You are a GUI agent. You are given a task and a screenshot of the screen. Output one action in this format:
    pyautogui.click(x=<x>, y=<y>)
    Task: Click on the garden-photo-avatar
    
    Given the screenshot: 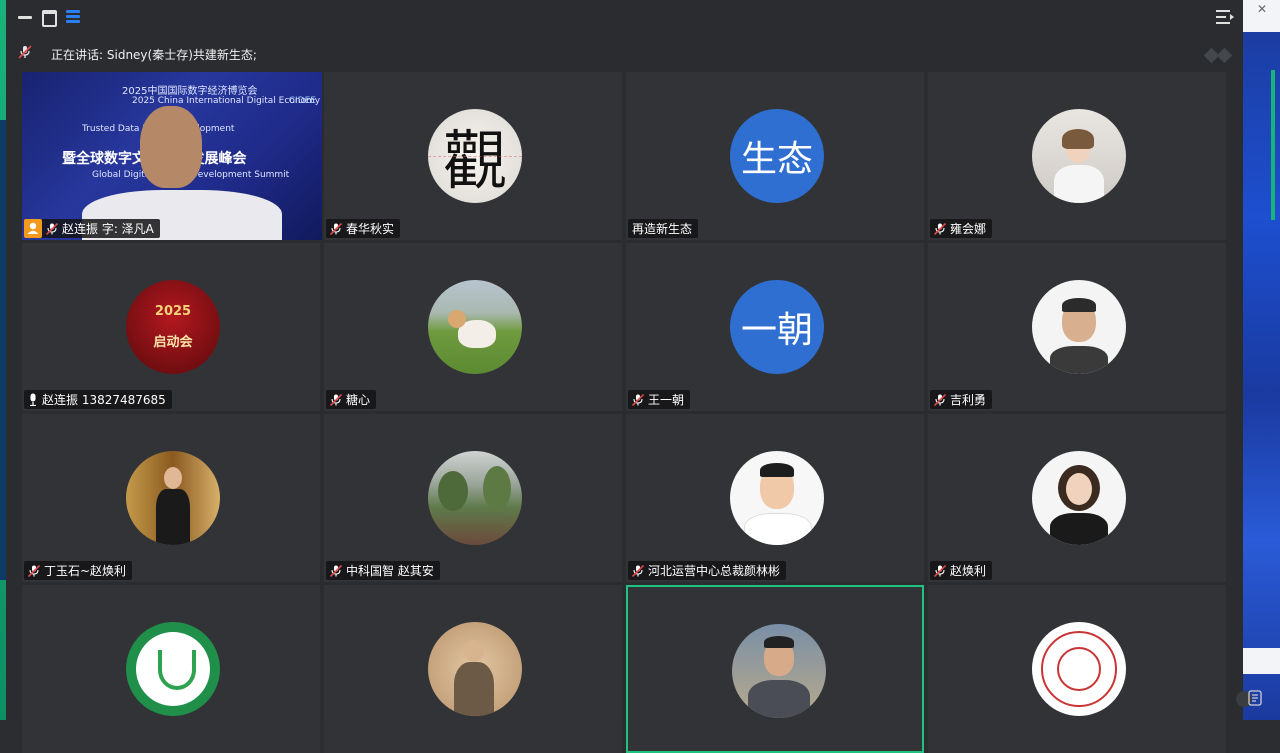 What is the action you would take?
    pyautogui.click(x=475, y=498)
    